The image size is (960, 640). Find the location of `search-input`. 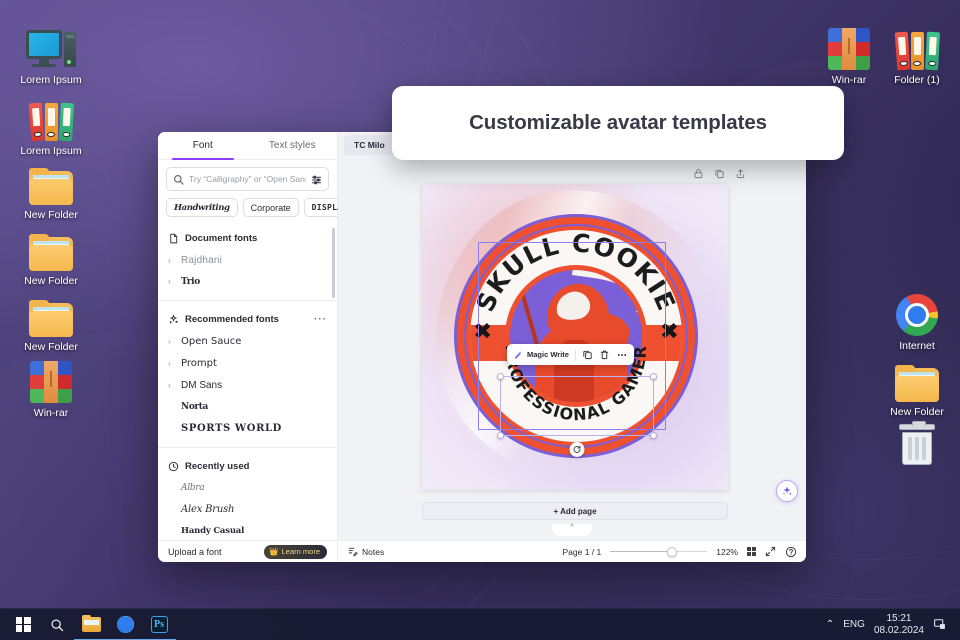

search-input is located at coordinates (247, 179).